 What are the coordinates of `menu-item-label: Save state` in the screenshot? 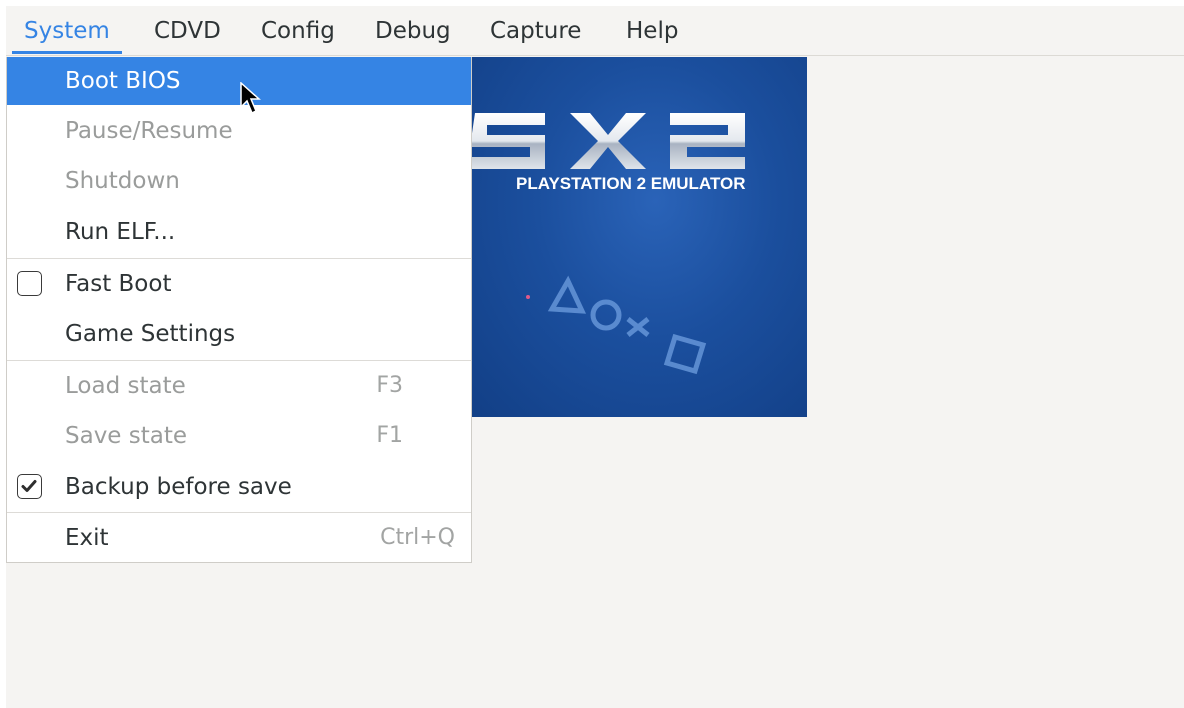 It's located at (126, 436).